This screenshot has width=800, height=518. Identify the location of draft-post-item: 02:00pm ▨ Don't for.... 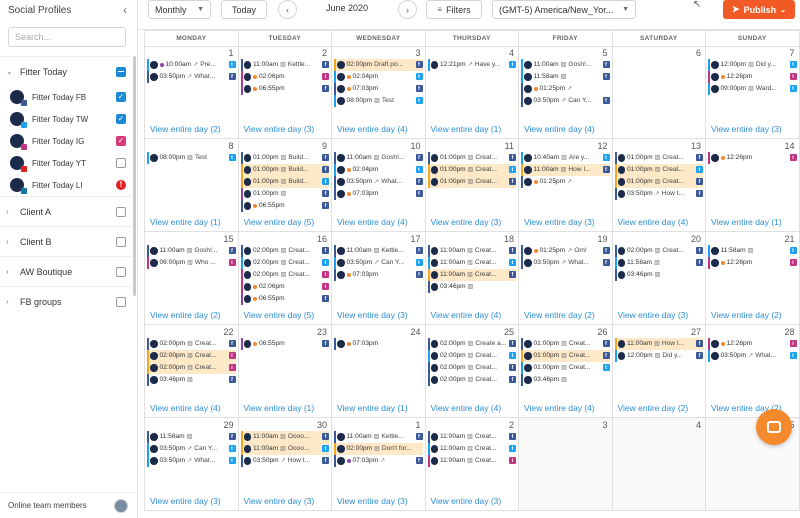
(378, 449).